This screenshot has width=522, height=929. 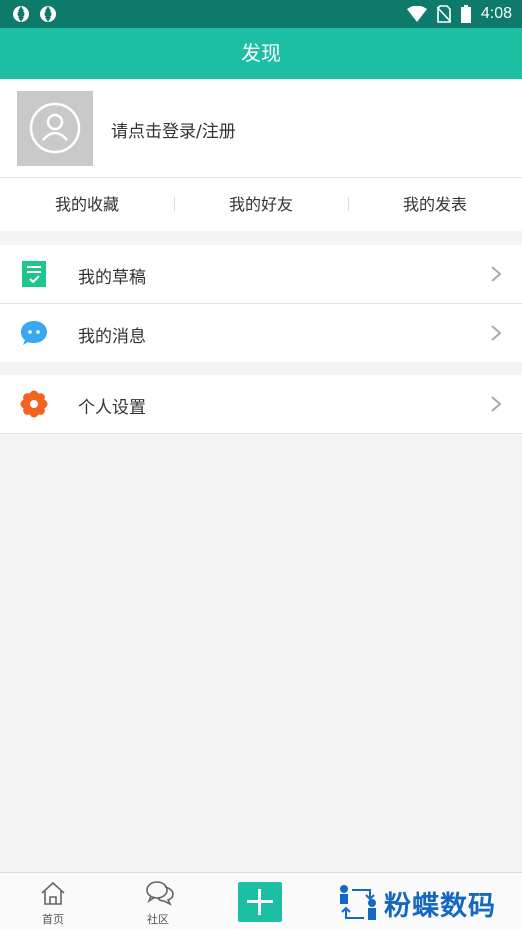 What do you see at coordinates (34, 333) in the screenshot?
I see `message-icon` at bounding box center [34, 333].